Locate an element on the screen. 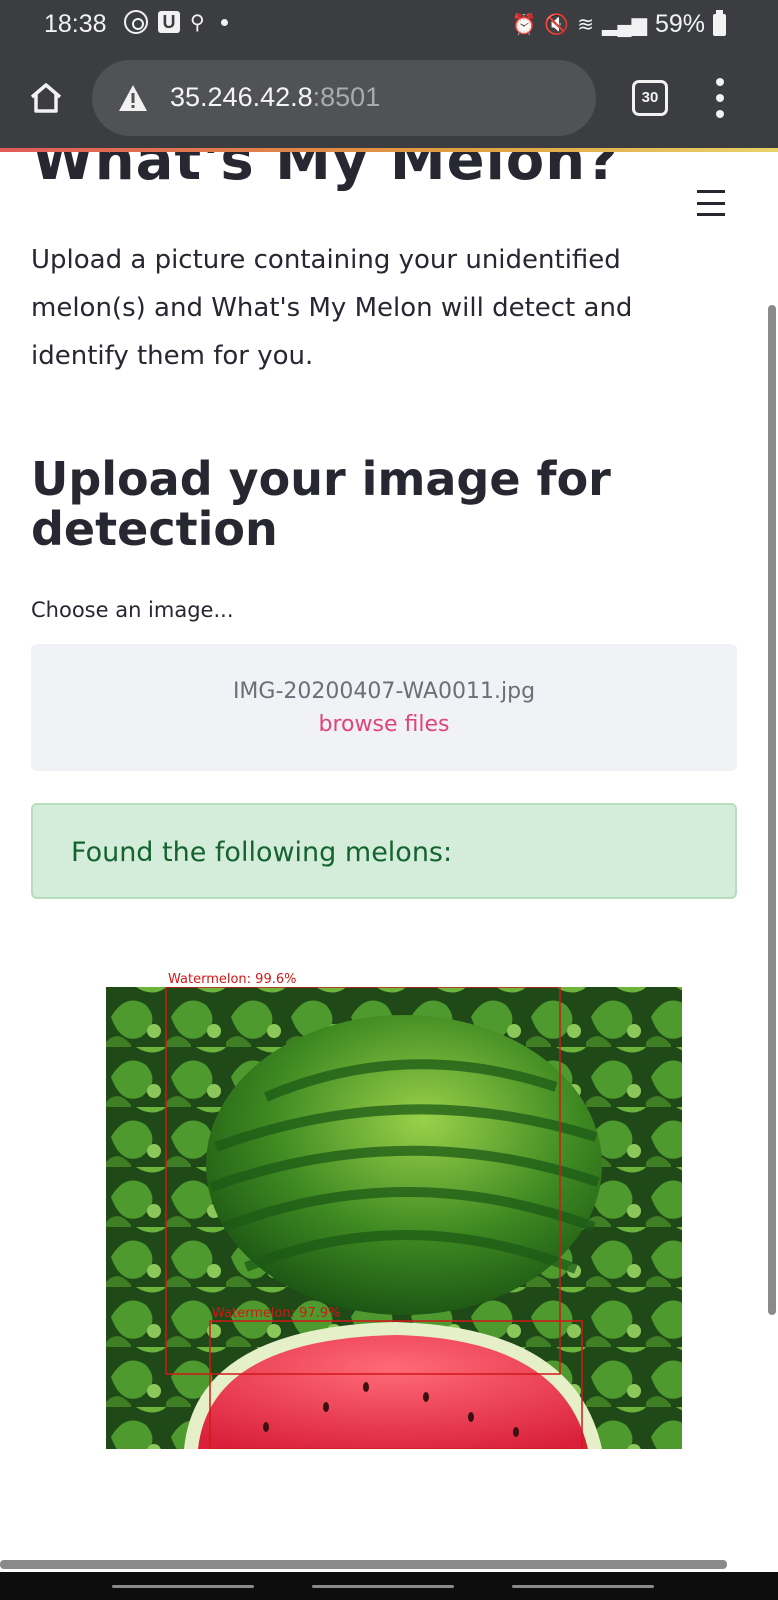 The width and height of the screenshot is (778, 1600). mute-icon: 🔇 is located at coordinates (557, 25).